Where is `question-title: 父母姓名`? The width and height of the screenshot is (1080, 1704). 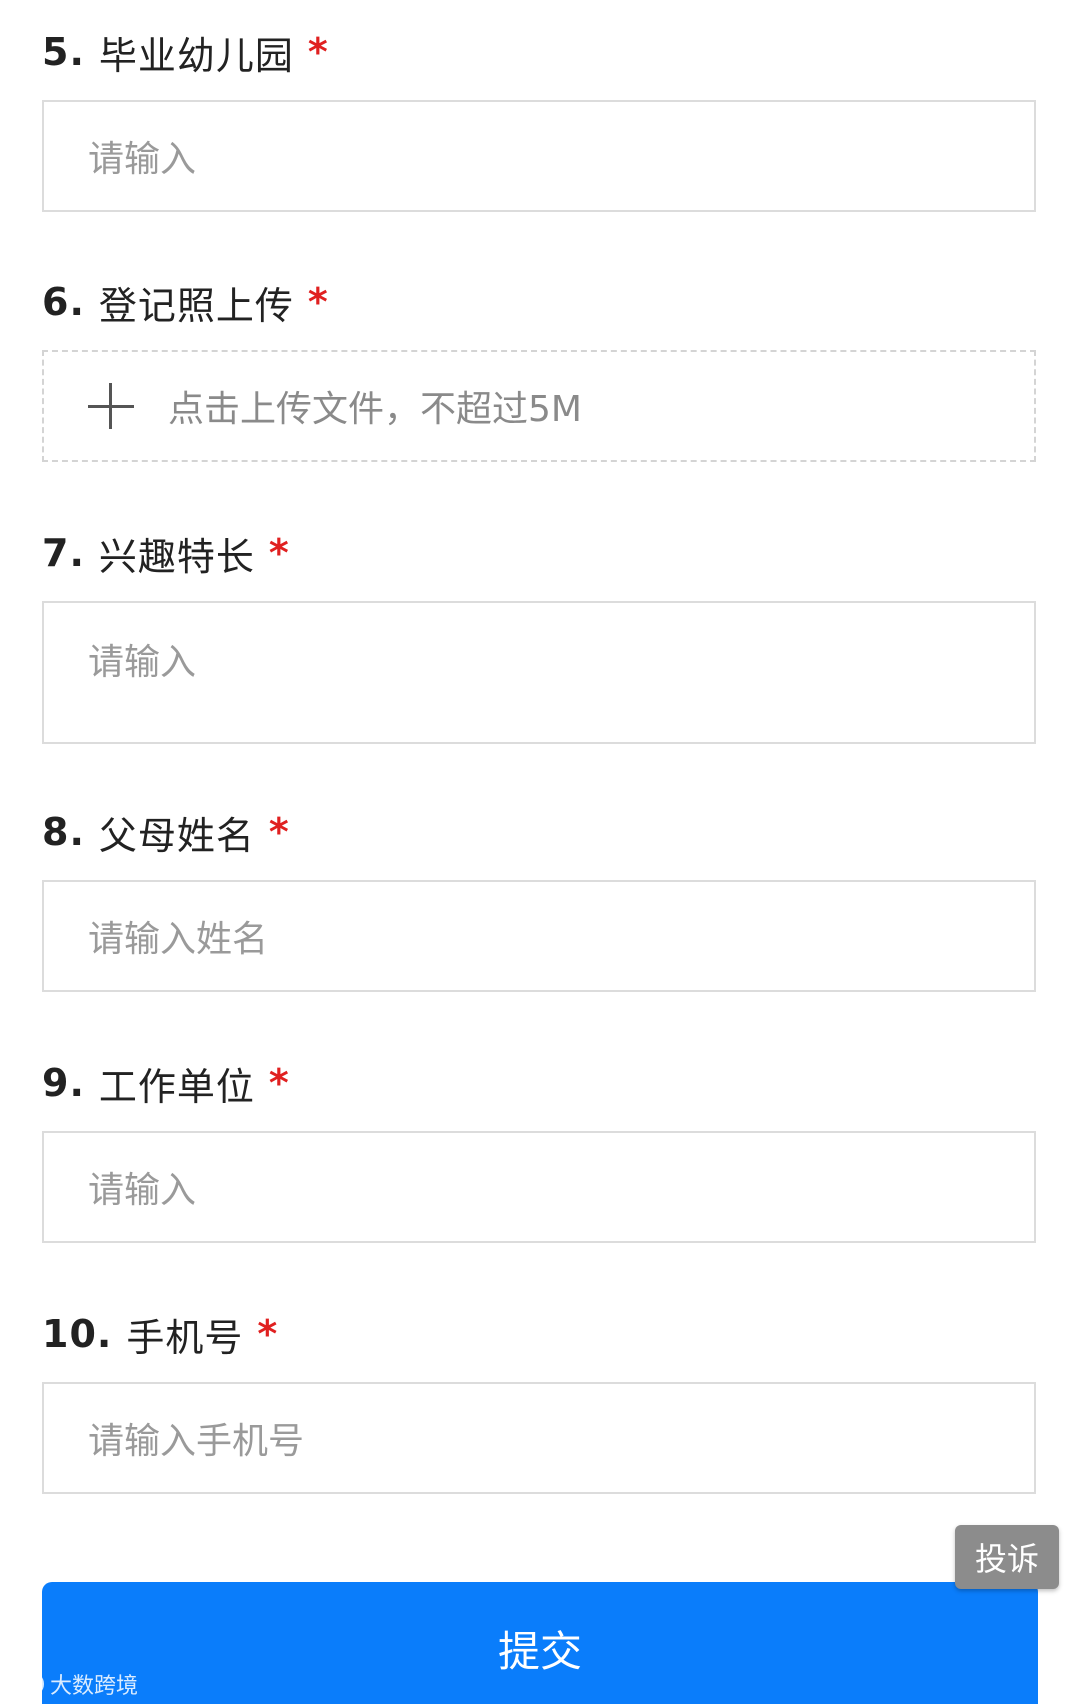
question-title: 父母姓名 is located at coordinates (176, 835).